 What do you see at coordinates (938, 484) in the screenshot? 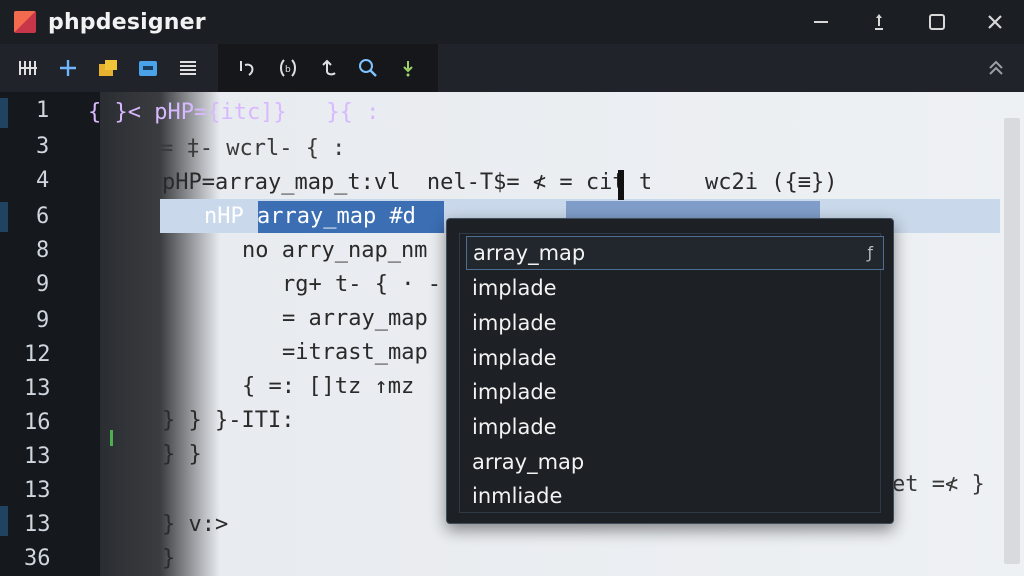
I see `code-line: et =≮ }` at bounding box center [938, 484].